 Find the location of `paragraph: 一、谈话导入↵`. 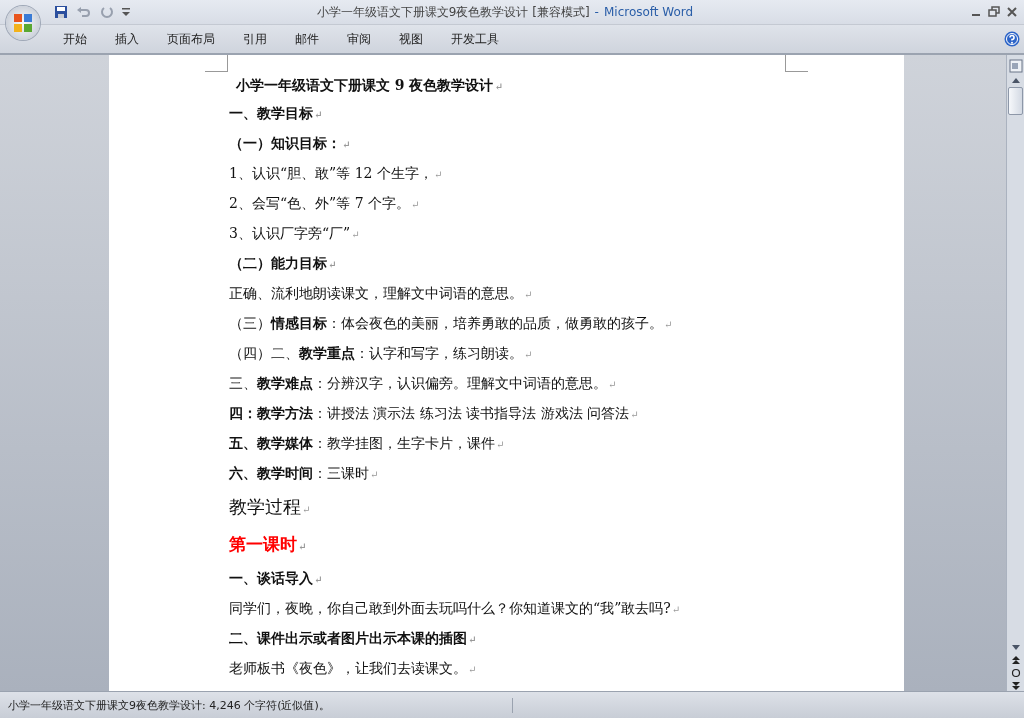

paragraph: 一、谈话导入↵ is located at coordinates (276, 578).